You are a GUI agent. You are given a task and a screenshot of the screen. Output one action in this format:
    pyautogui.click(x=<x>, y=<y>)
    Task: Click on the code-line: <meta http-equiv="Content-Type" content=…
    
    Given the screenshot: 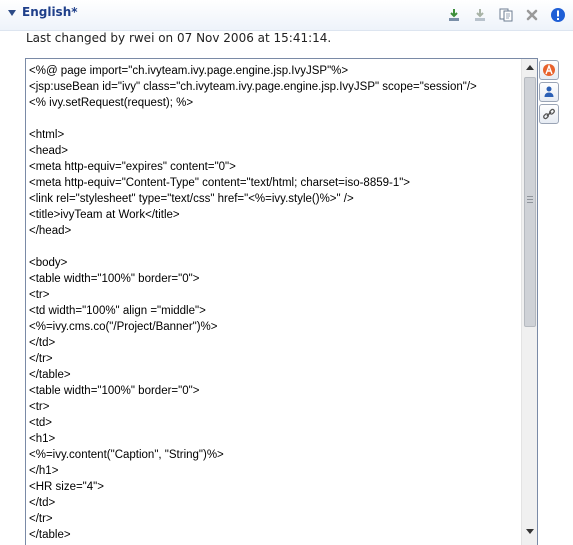 What is the action you would take?
    pyautogui.click(x=274, y=183)
    